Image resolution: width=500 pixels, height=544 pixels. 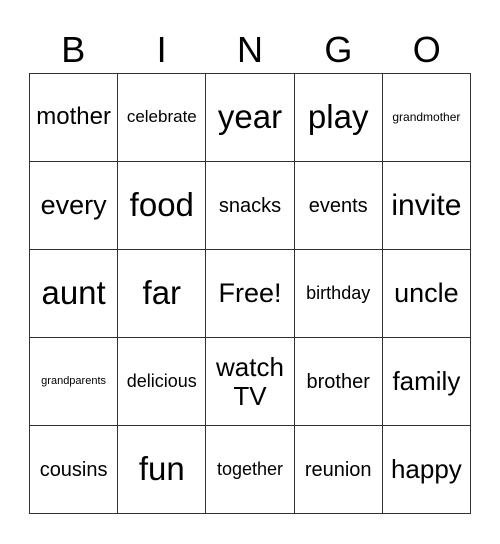 What do you see at coordinates (162, 206) in the screenshot?
I see `bingo-cell: food` at bounding box center [162, 206].